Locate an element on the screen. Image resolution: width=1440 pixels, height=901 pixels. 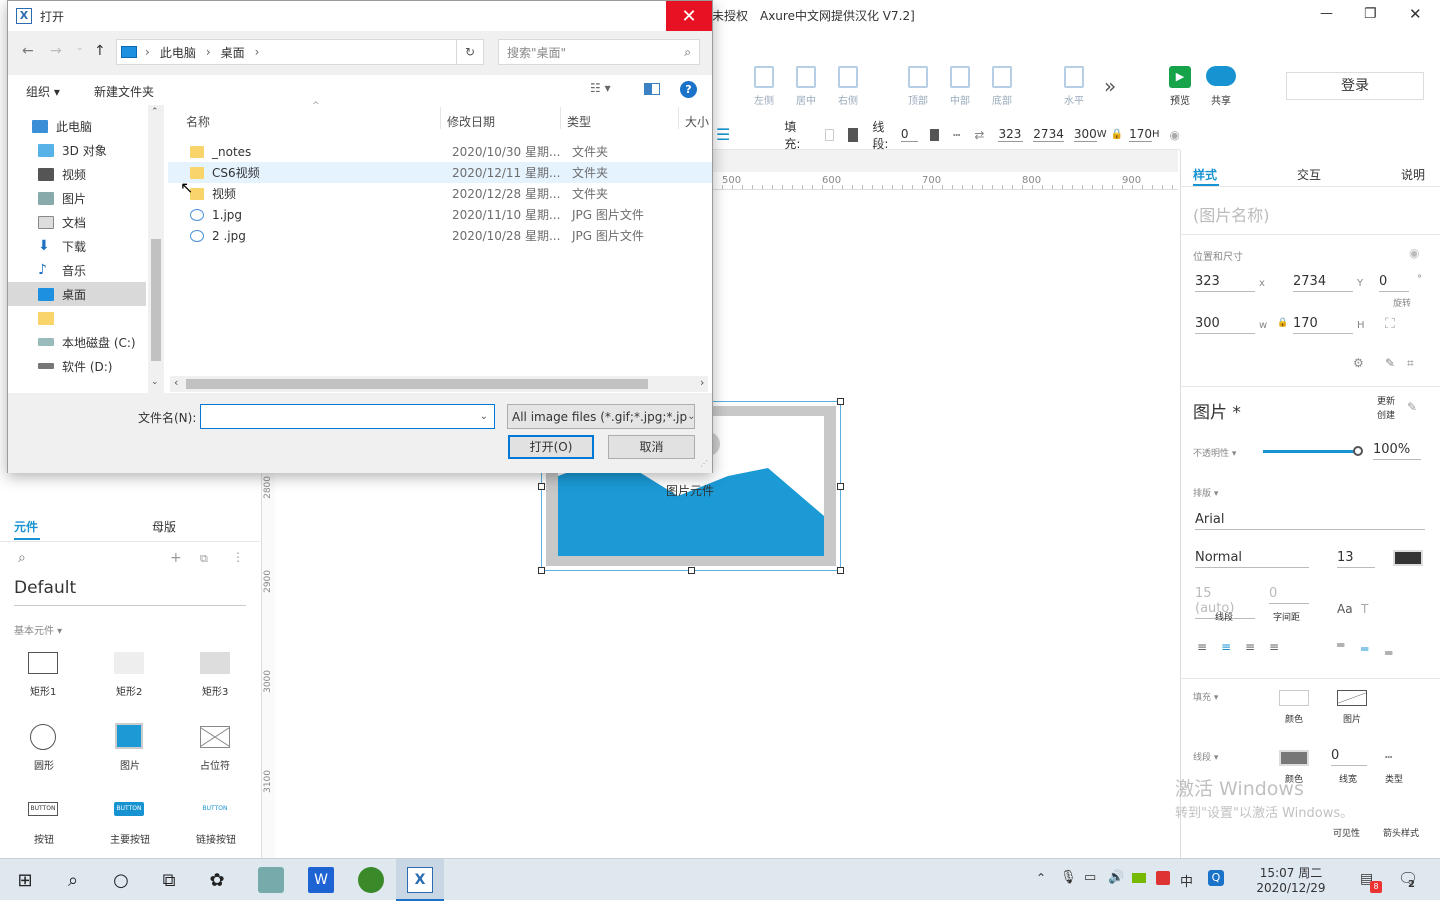
melon-app-icon is located at coordinates (371, 880).